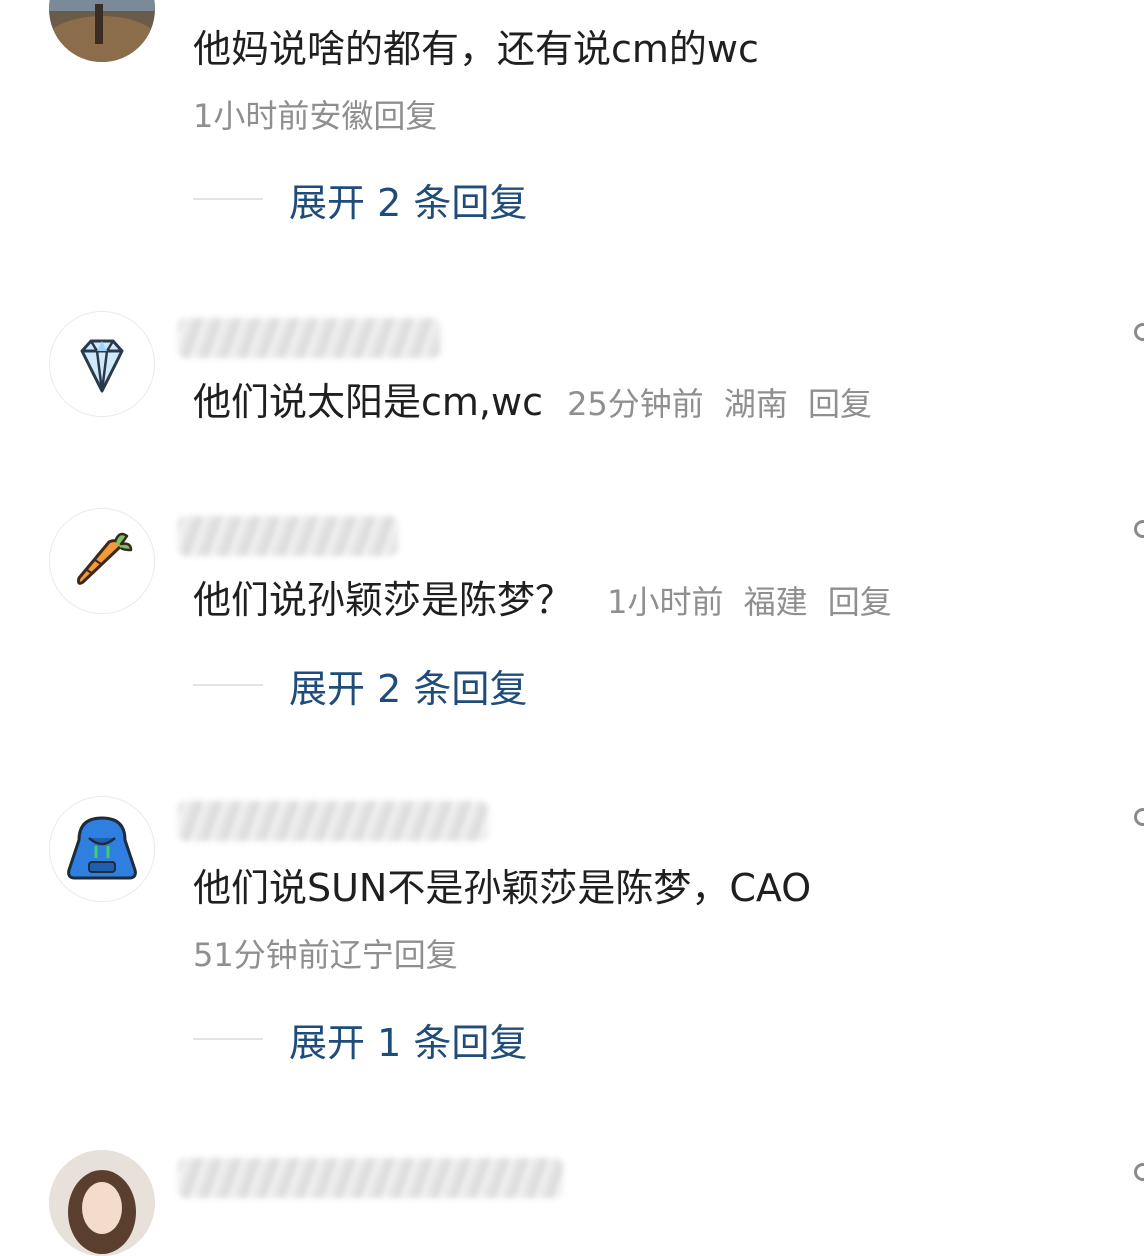 This screenshot has width=1144, height=1256. Describe the element at coordinates (775, 602) in the screenshot. I see `comment-region: 福建` at that location.